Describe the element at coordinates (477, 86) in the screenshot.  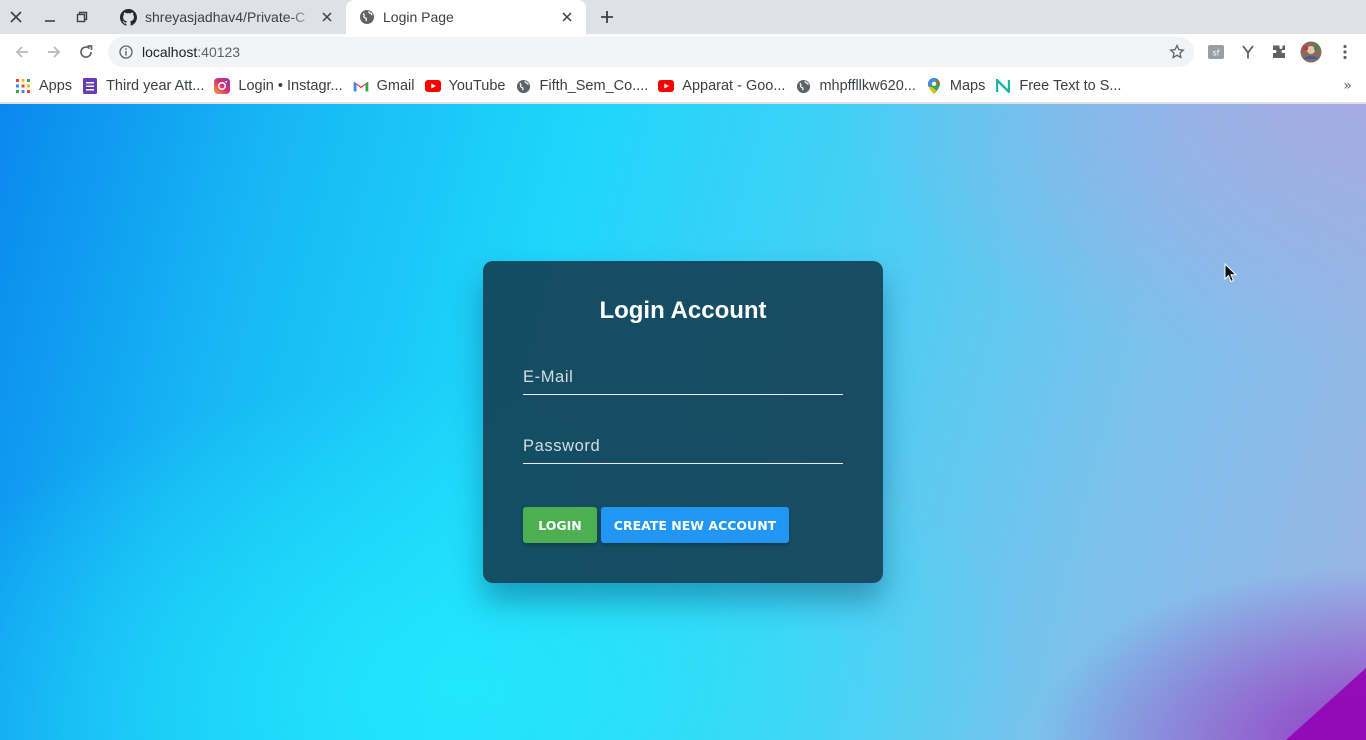
I see `bookmark-label: YouTube` at that location.